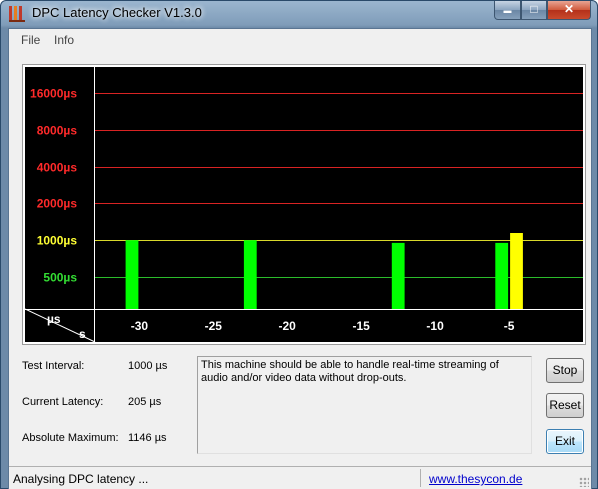 The image size is (598, 489). Describe the element at coordinates (362, 326) in the screenshot. I see `x-tick-label: -15` at that location.